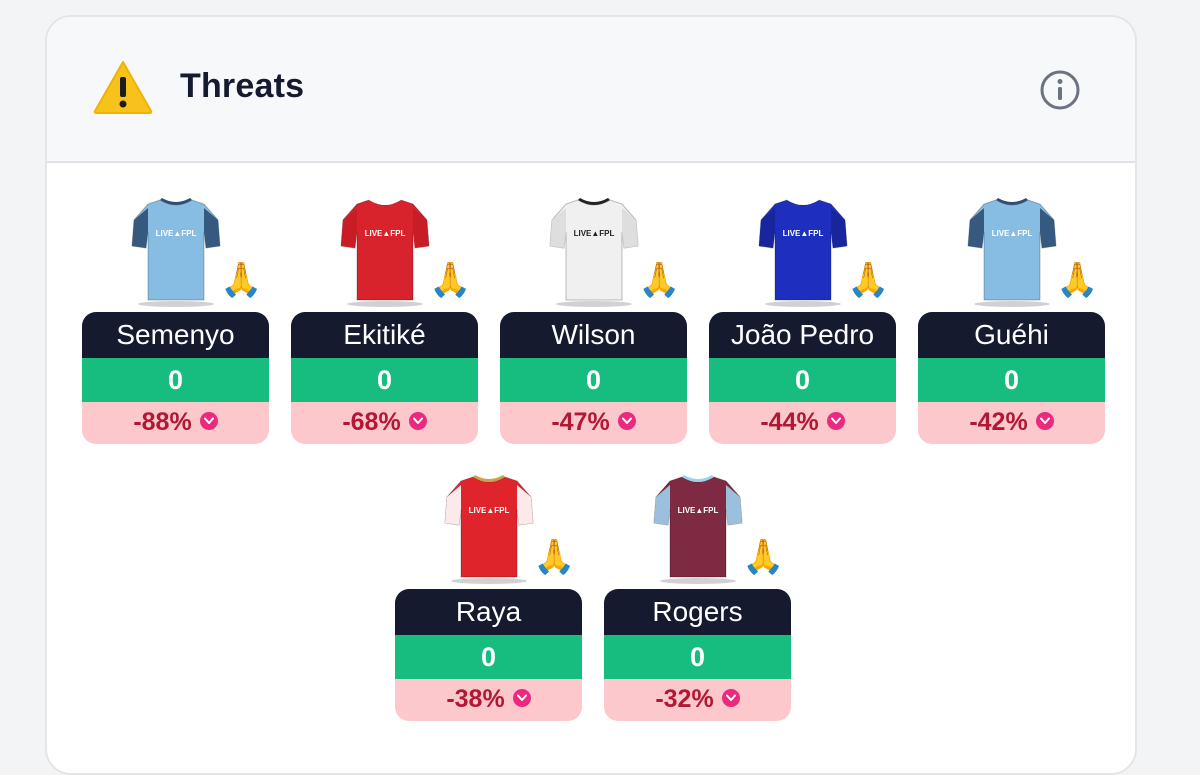 This screenshot has height=775, width=1200. I want to click on card-title: Threats, so click(242, 86).